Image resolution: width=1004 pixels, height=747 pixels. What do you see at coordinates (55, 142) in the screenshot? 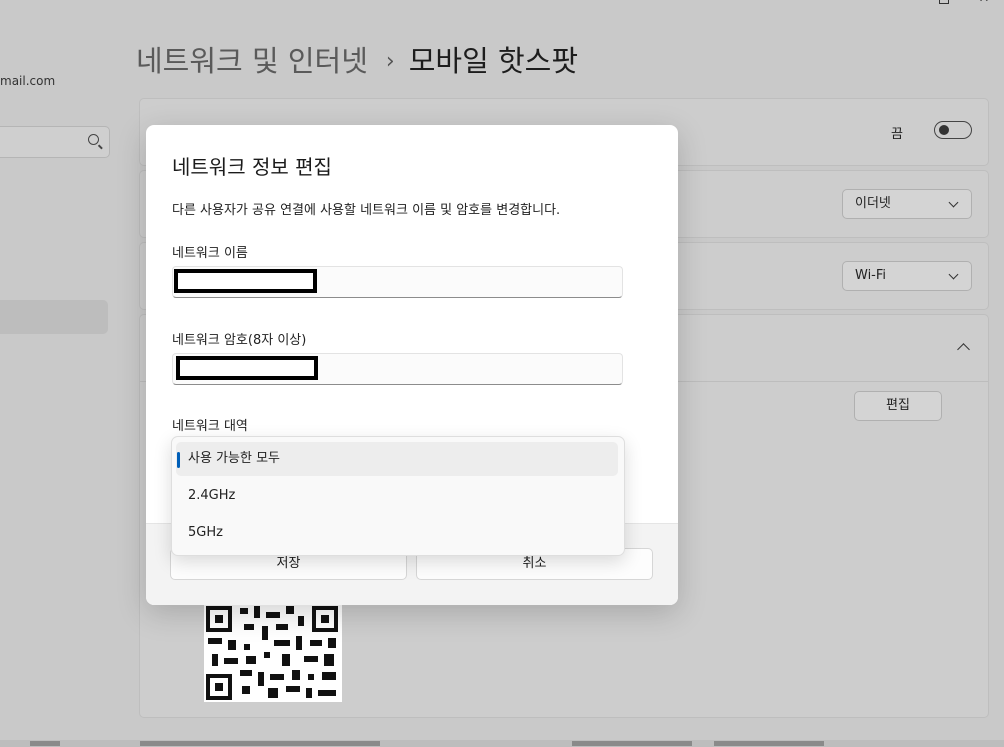
I see `search-input` at bounding box center [55, 142].